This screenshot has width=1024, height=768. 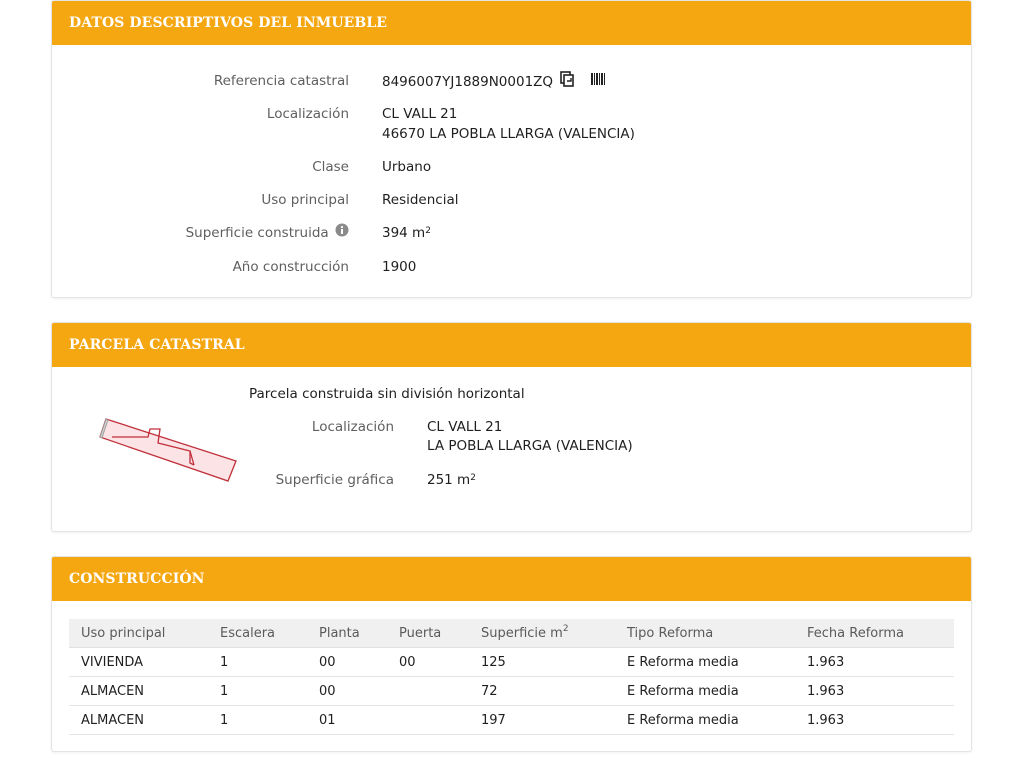 I want to click on parcela-localizacion-label: Localización, so click(x=352, y=427).